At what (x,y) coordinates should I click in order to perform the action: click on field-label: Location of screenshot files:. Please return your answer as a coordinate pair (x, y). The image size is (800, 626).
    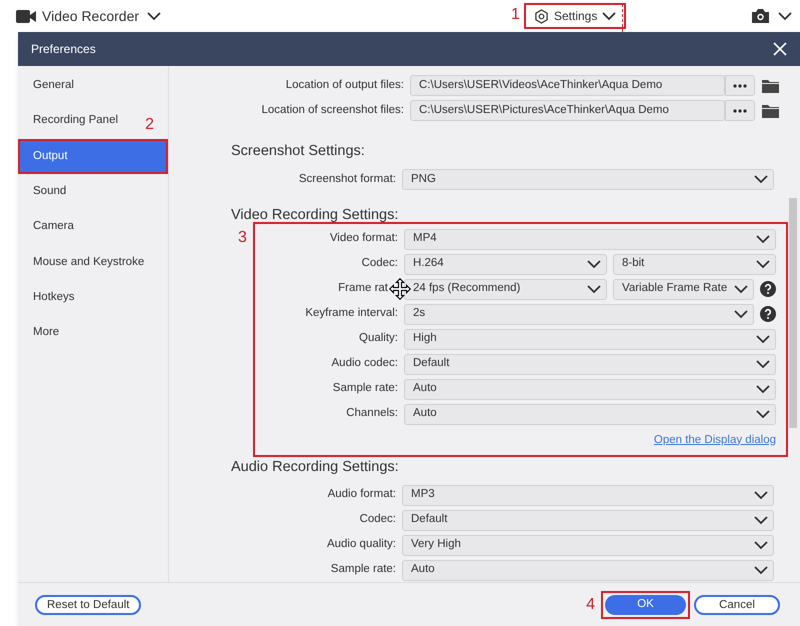
    Looking at the image, I should click on (332, 110).